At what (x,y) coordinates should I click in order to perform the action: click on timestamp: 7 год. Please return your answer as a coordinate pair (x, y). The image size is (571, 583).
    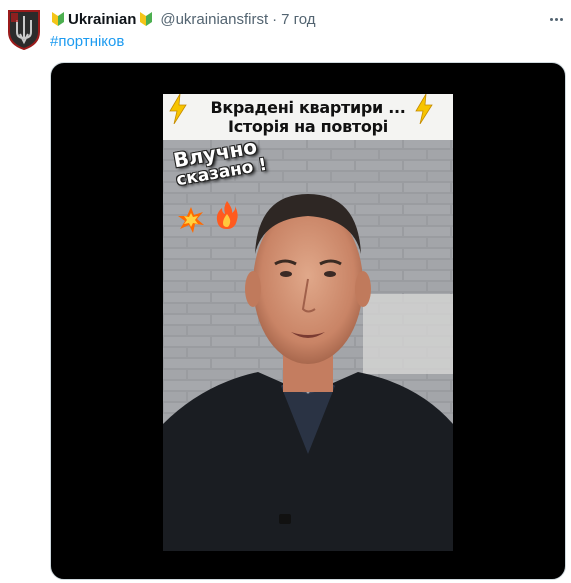
    Looking at the image, I should click on (298, 19).